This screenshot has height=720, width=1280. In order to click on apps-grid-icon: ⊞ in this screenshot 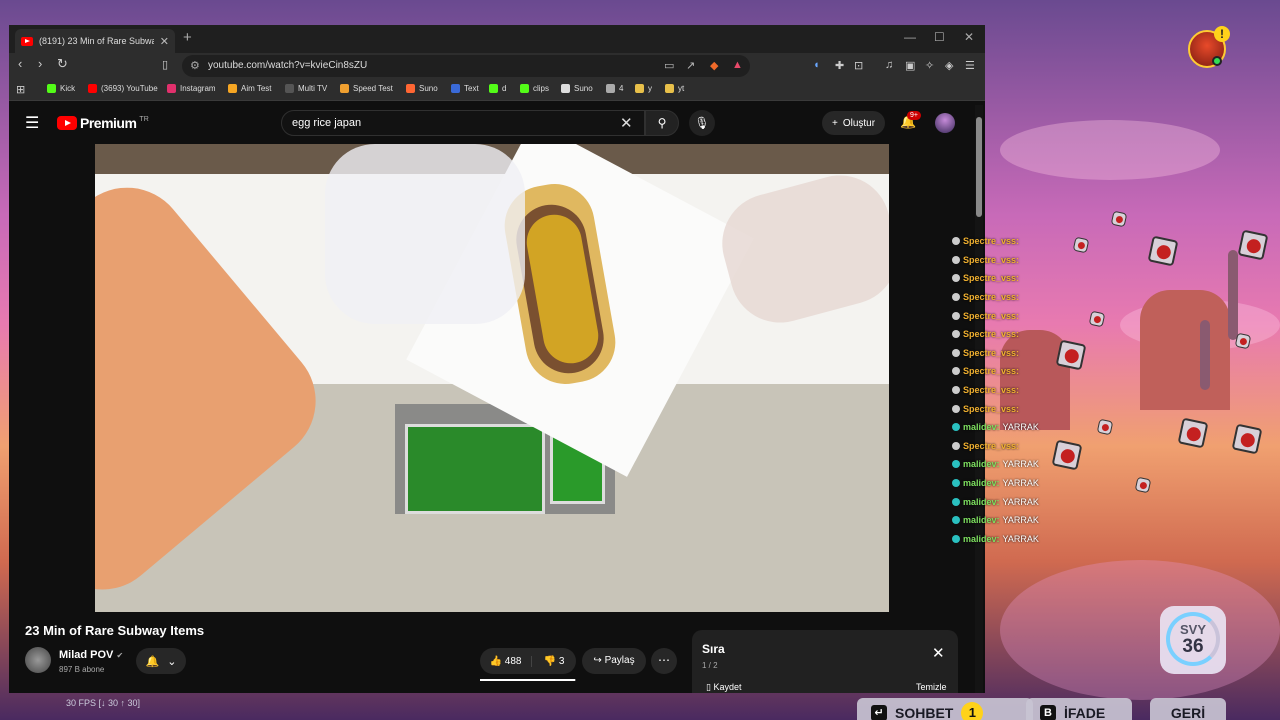, I will do `click(20, 89)`.